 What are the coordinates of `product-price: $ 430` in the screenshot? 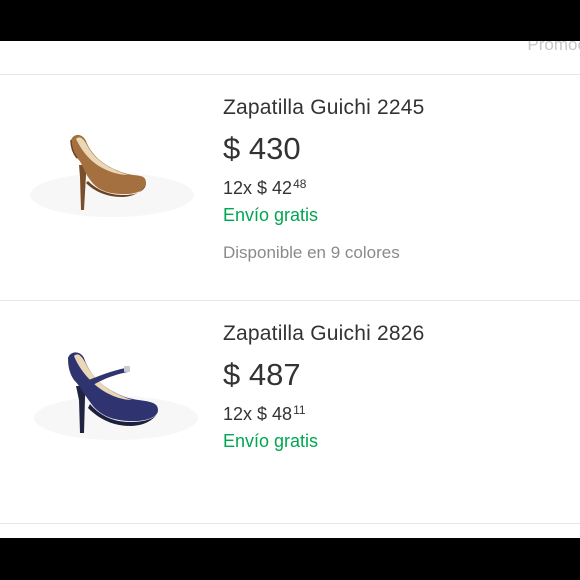 It's located at (262, 148).